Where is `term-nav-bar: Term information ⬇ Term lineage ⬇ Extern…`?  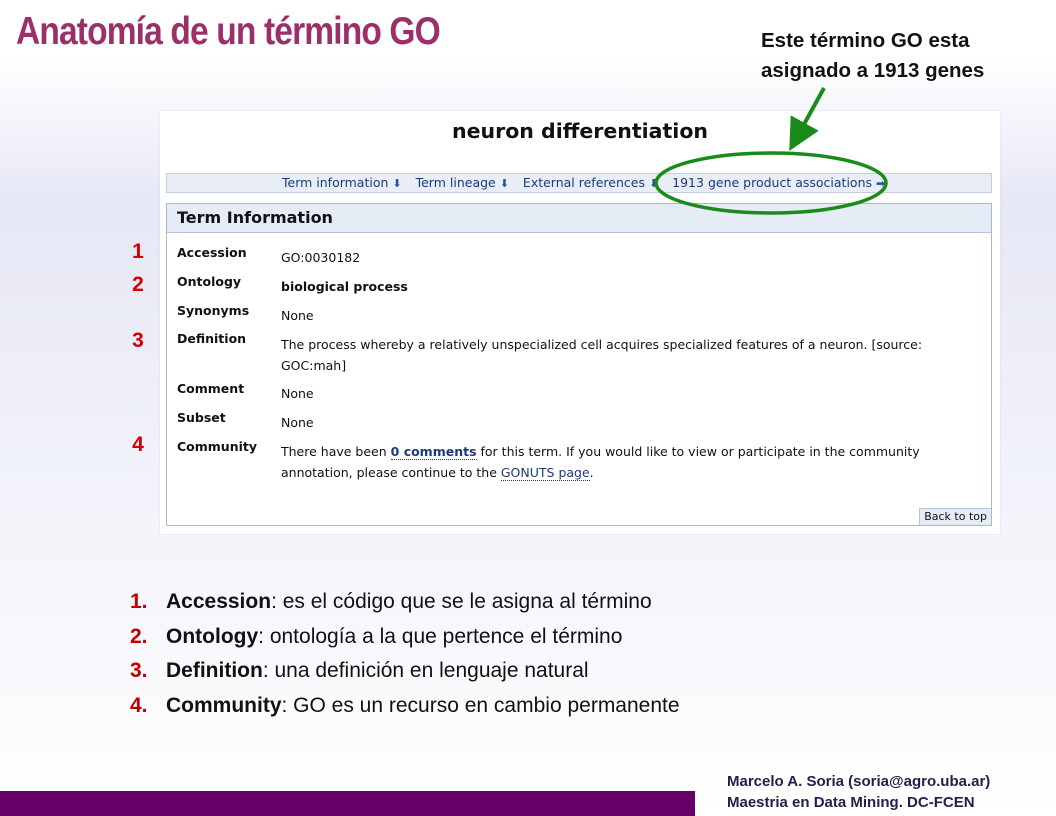
term-nav-bar: Term information ⬇ Term lineage ⬇ Extern… is located at coordinates (579, 183).